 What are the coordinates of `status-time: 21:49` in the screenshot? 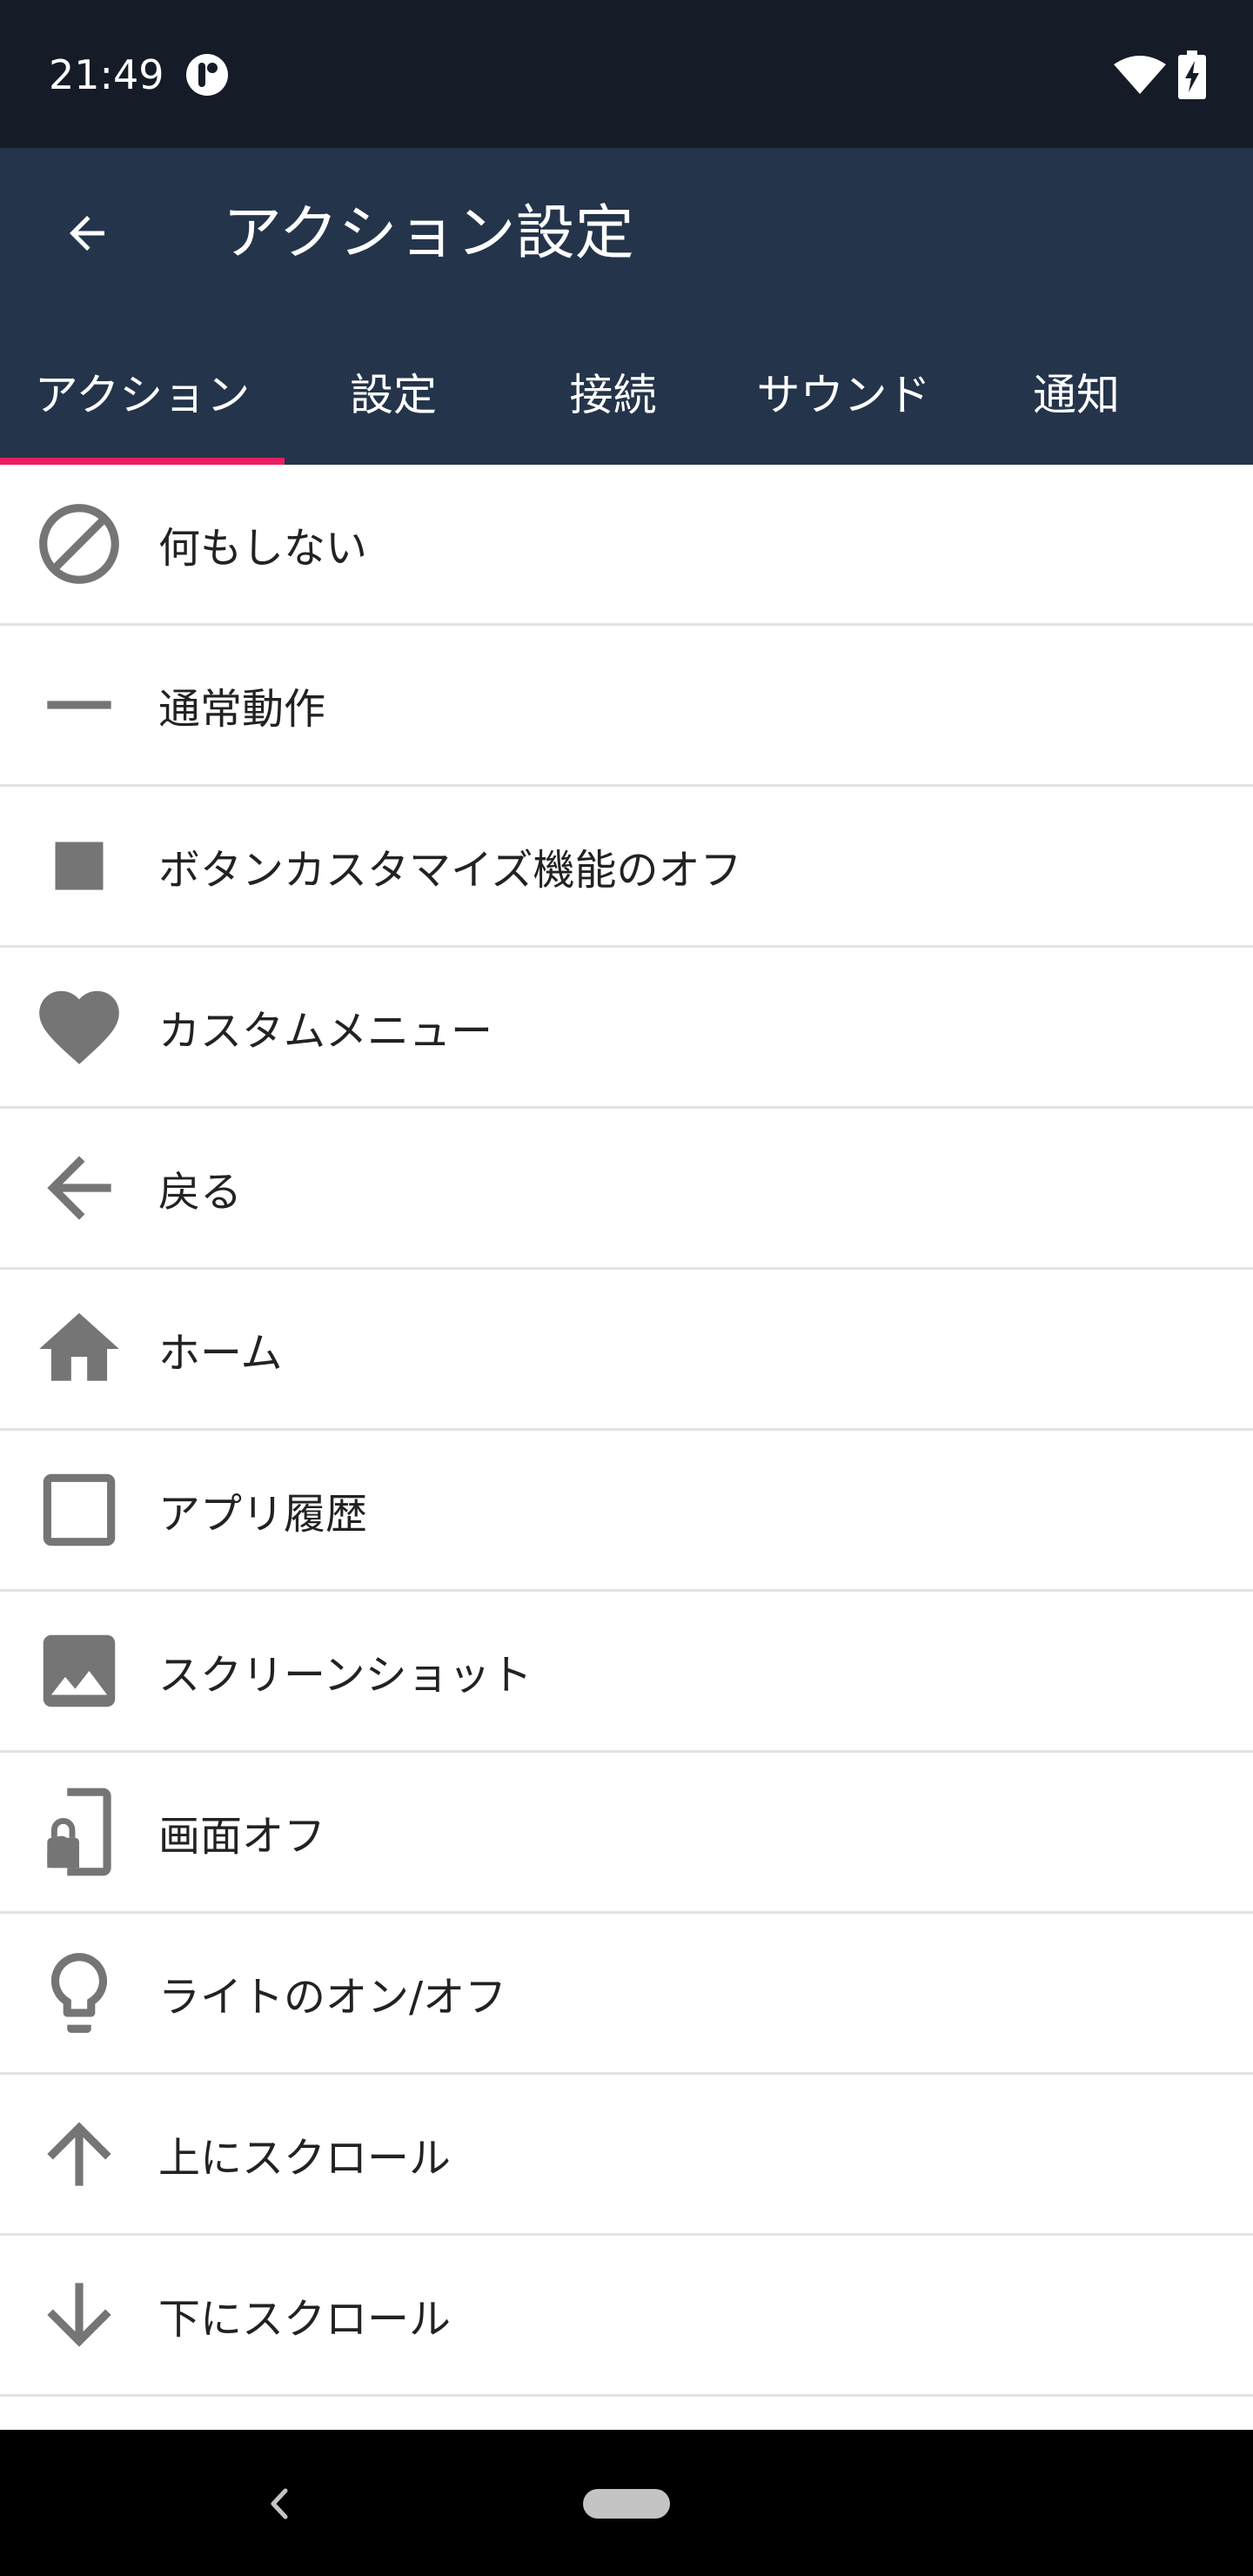 It's located at (106, 74).